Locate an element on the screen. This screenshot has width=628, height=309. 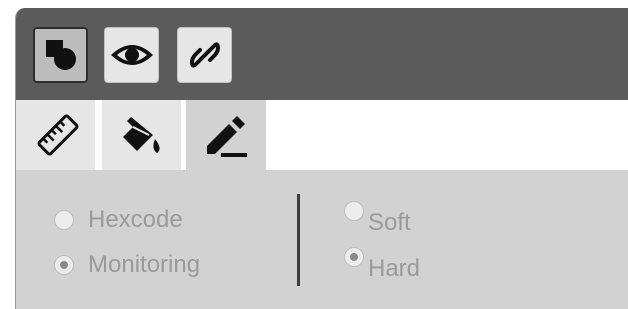
eye-icon is located at coordinates (132, 55).